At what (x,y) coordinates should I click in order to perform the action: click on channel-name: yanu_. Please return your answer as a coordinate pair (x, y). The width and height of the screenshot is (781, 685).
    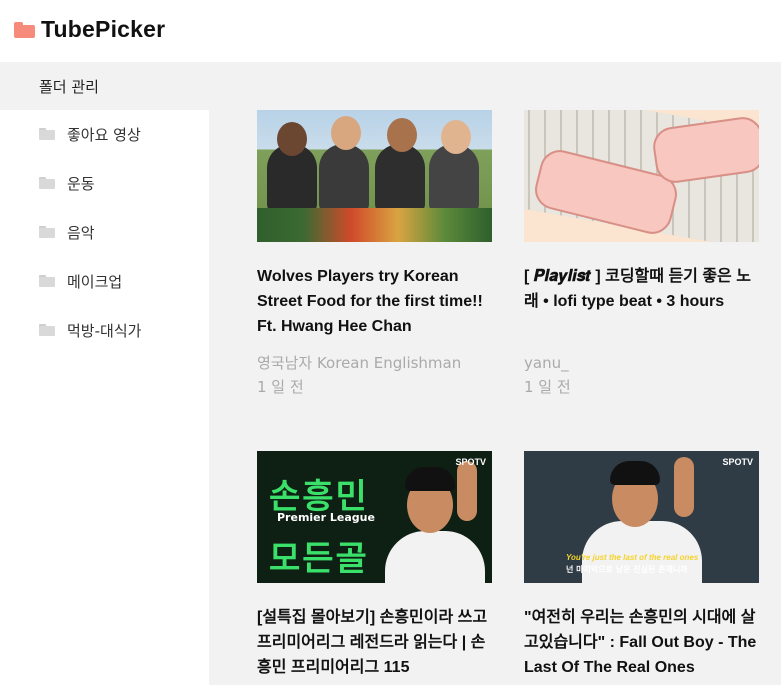
    Looking at the image, I should click on (641, 363).